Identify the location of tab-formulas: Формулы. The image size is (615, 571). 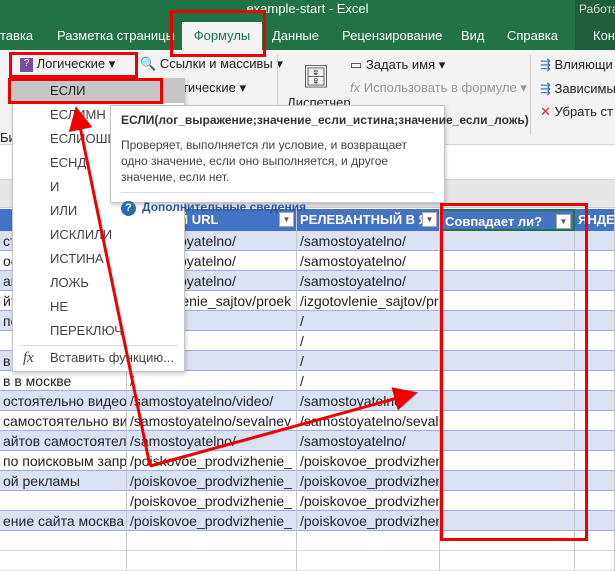
(222, 36).